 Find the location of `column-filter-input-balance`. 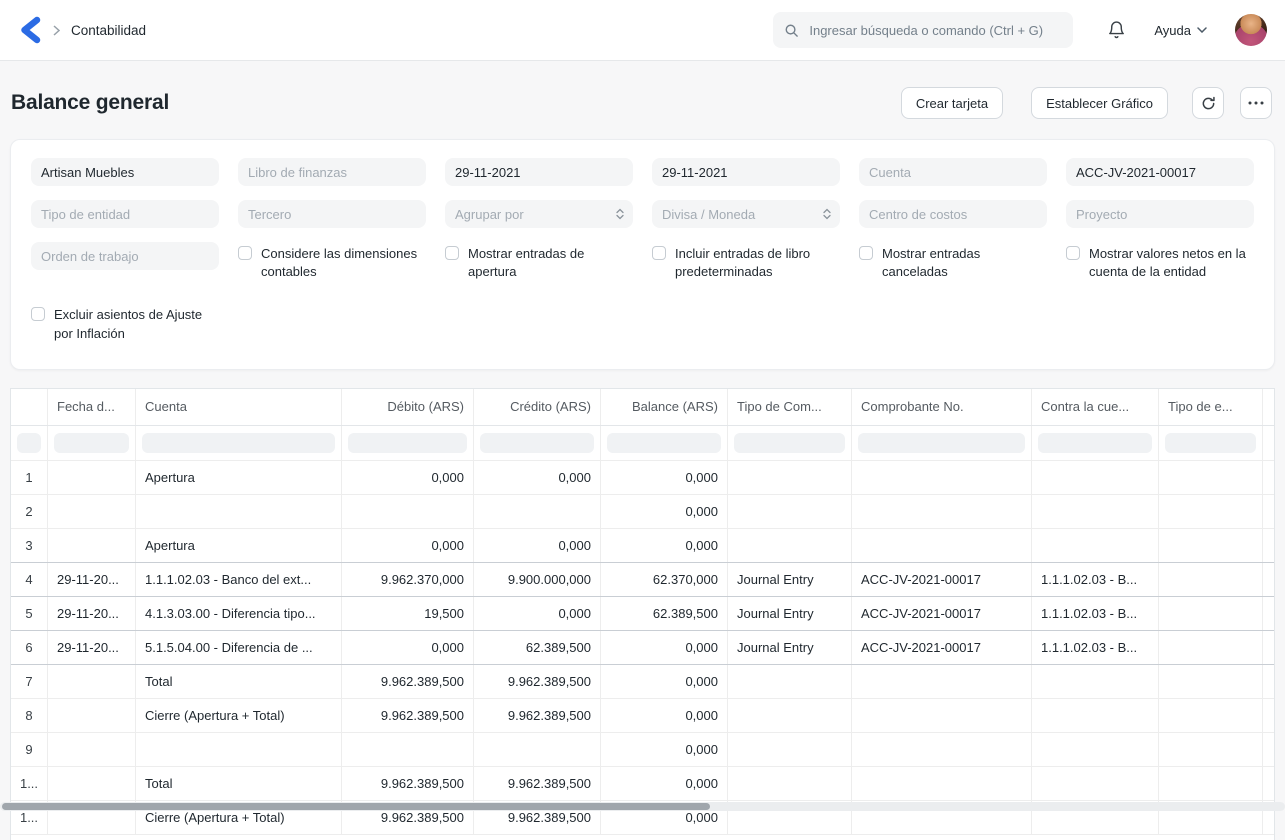

column-filter-input-balance is located at coordinates (664, 442).